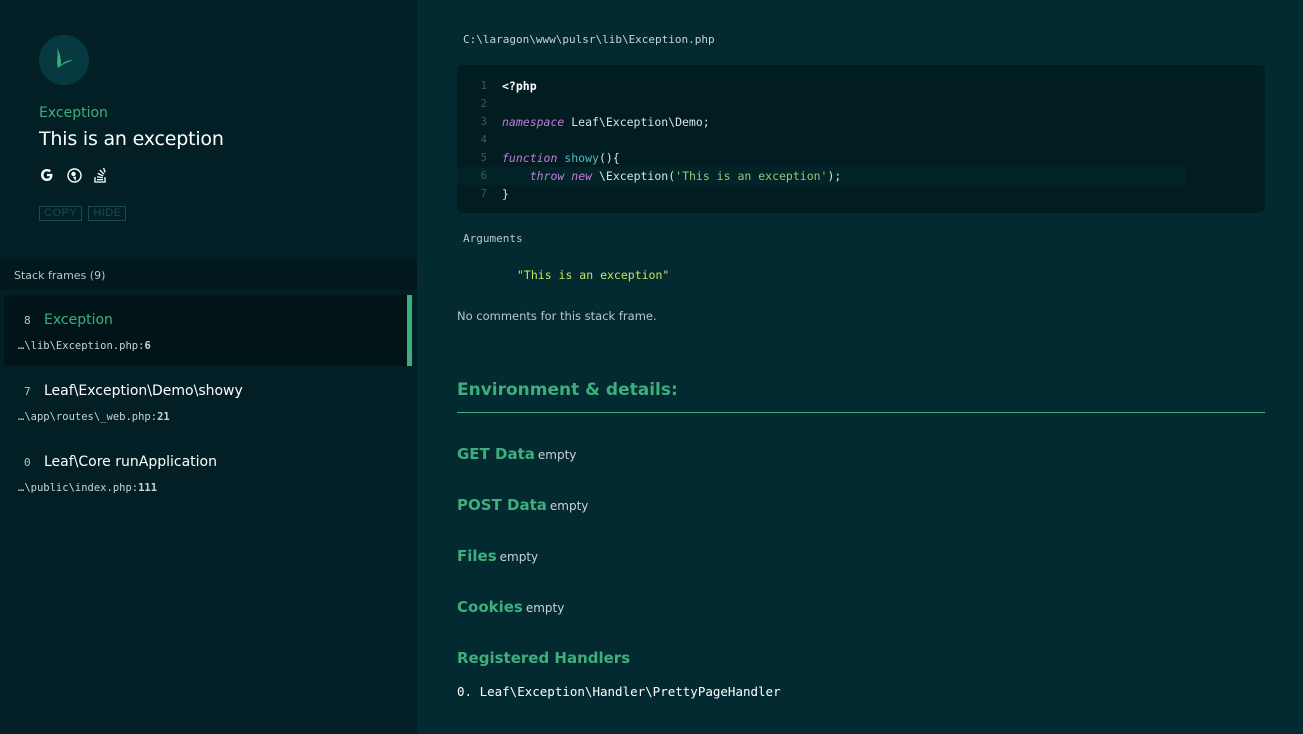 Image resolution: width=1303 pixels, height=734 pixels. I want to click on line-number: 4, so click(483, 140).